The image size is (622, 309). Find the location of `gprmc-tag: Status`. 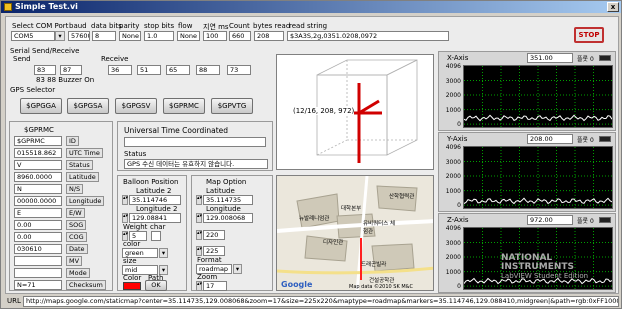

gprmc-tag: Status is located at coordinates (79, 165).